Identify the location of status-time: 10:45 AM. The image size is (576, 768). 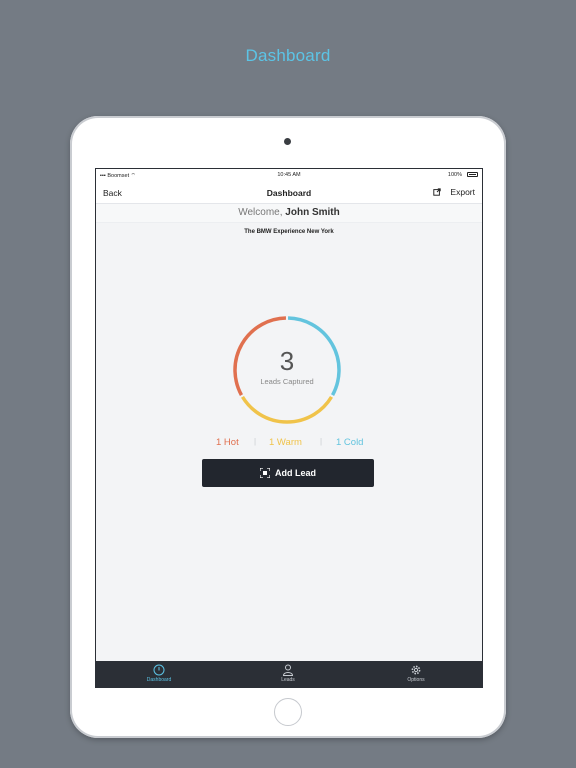
(289, 175).